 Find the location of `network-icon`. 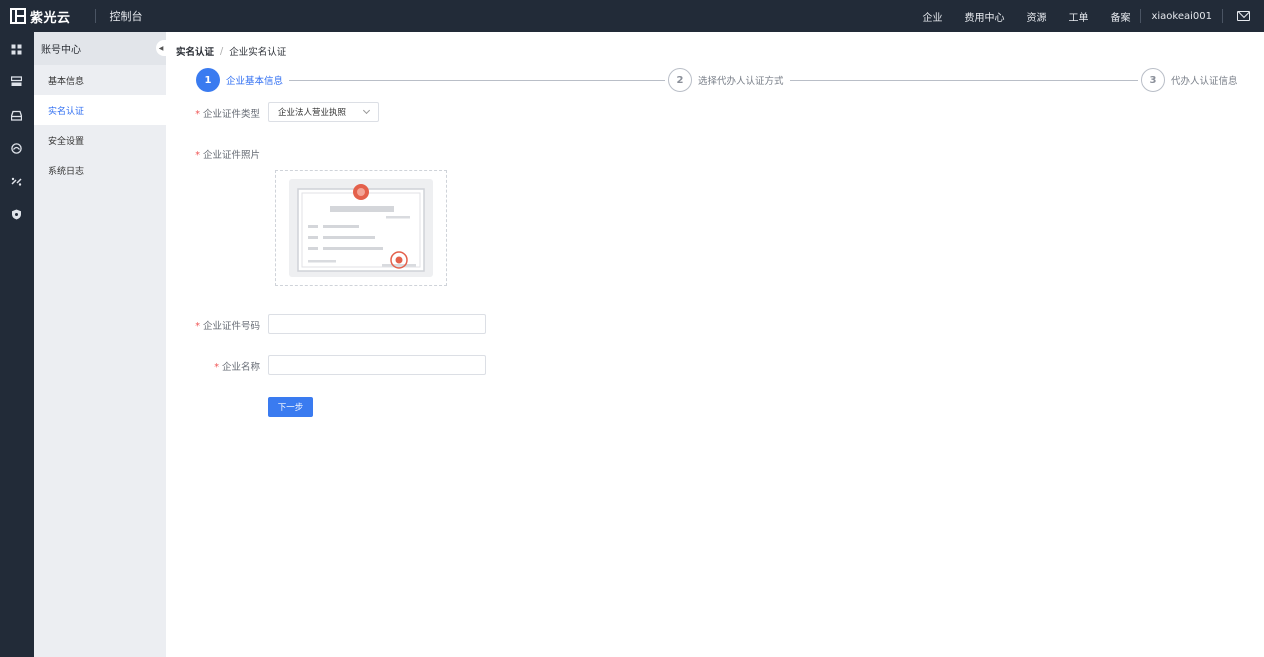

network-icon is located at coordinates (16, 148).